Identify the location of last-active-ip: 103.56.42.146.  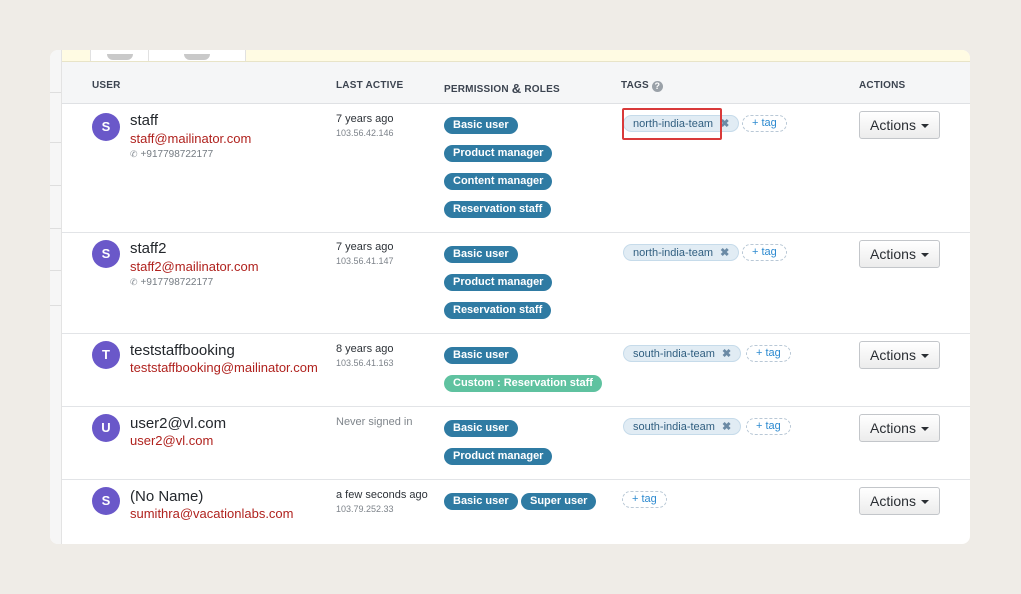
(365, 133).